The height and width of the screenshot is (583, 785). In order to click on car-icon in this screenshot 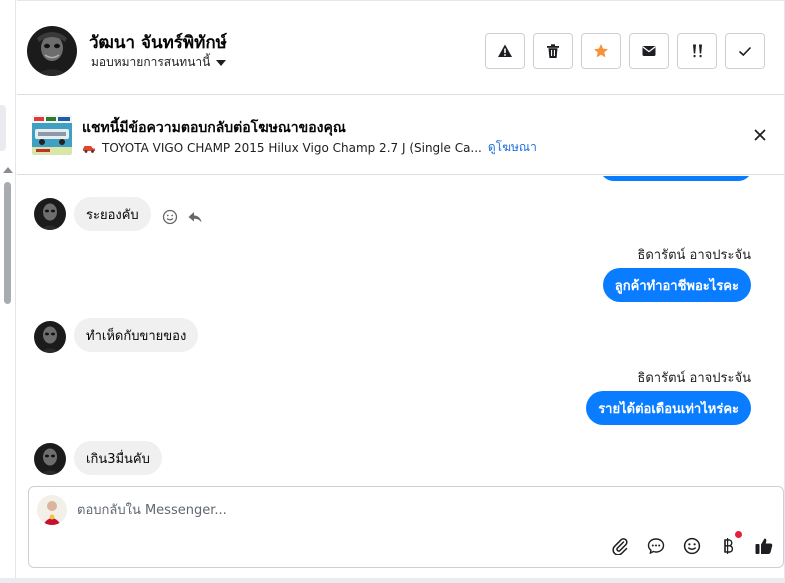, I will do `click(89, 149)`.